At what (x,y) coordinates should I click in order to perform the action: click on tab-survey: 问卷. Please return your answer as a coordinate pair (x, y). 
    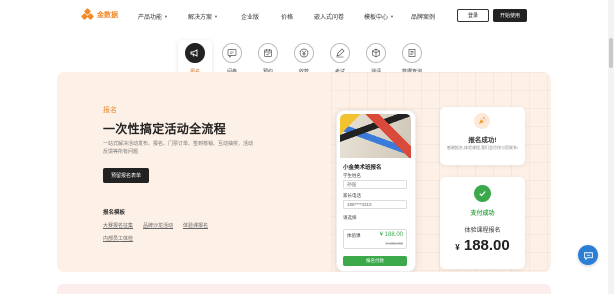
    Looking at the image, I should click on (232, 57).